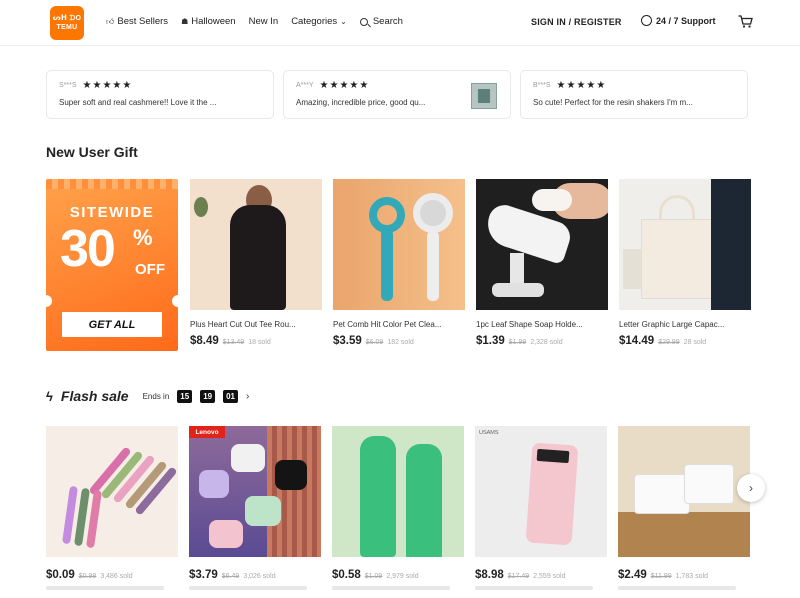  What do you see at coordinates (691, 576) in the screenshot?
I see `sold-count: 1,783 sold` at bounding box center [691, 576].